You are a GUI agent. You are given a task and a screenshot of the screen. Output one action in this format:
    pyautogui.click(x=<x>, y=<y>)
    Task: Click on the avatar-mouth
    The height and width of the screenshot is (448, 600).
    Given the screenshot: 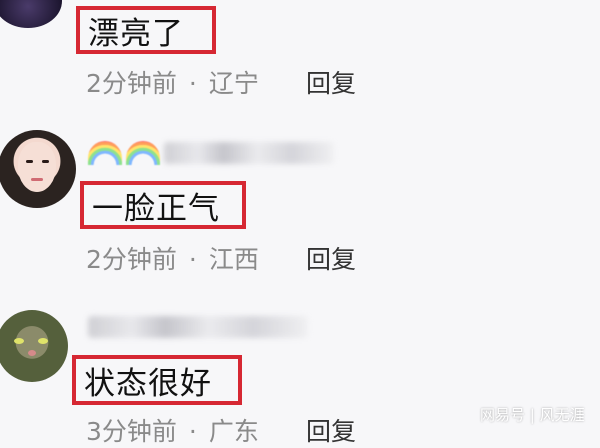 What is the action you would take?
    pyautogui.click(x=37, y=179)
    